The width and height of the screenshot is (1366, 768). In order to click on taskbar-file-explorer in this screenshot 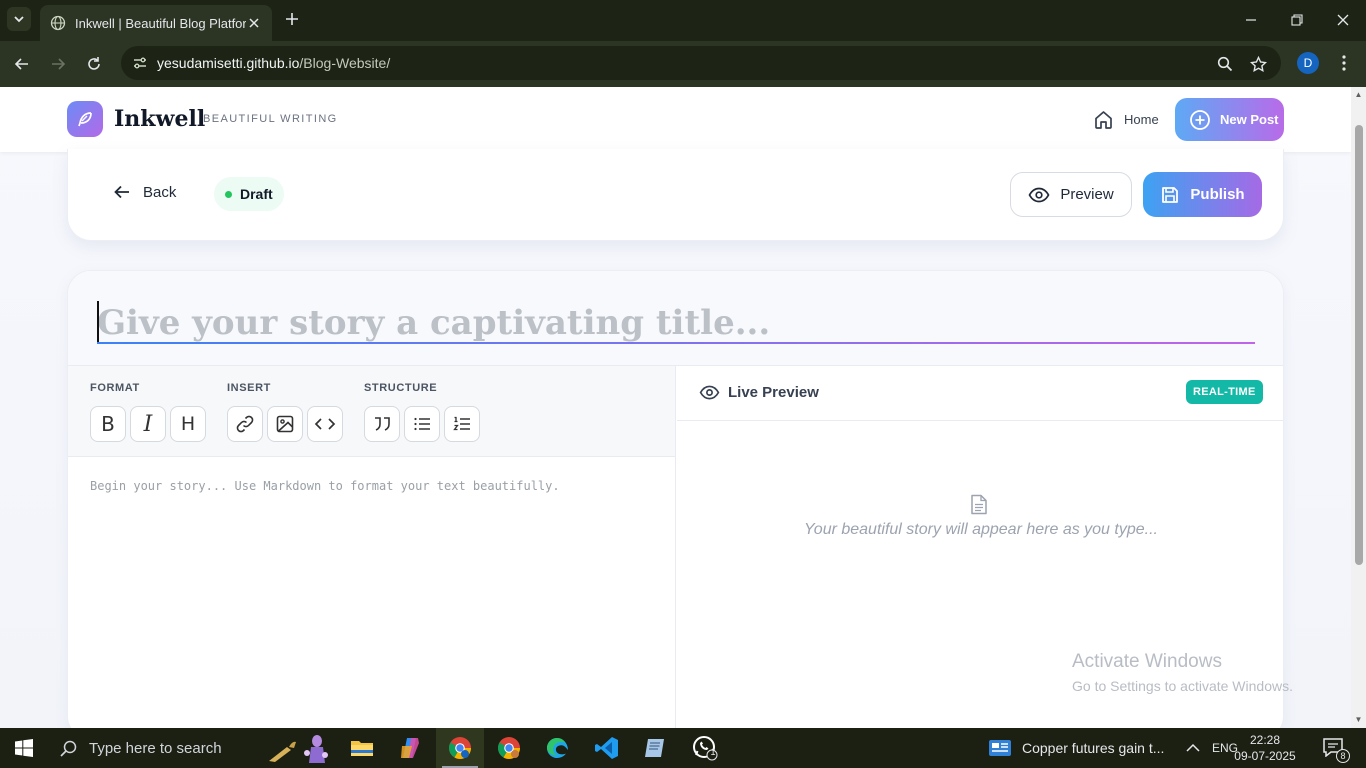, I will do `click(362, 748)`.